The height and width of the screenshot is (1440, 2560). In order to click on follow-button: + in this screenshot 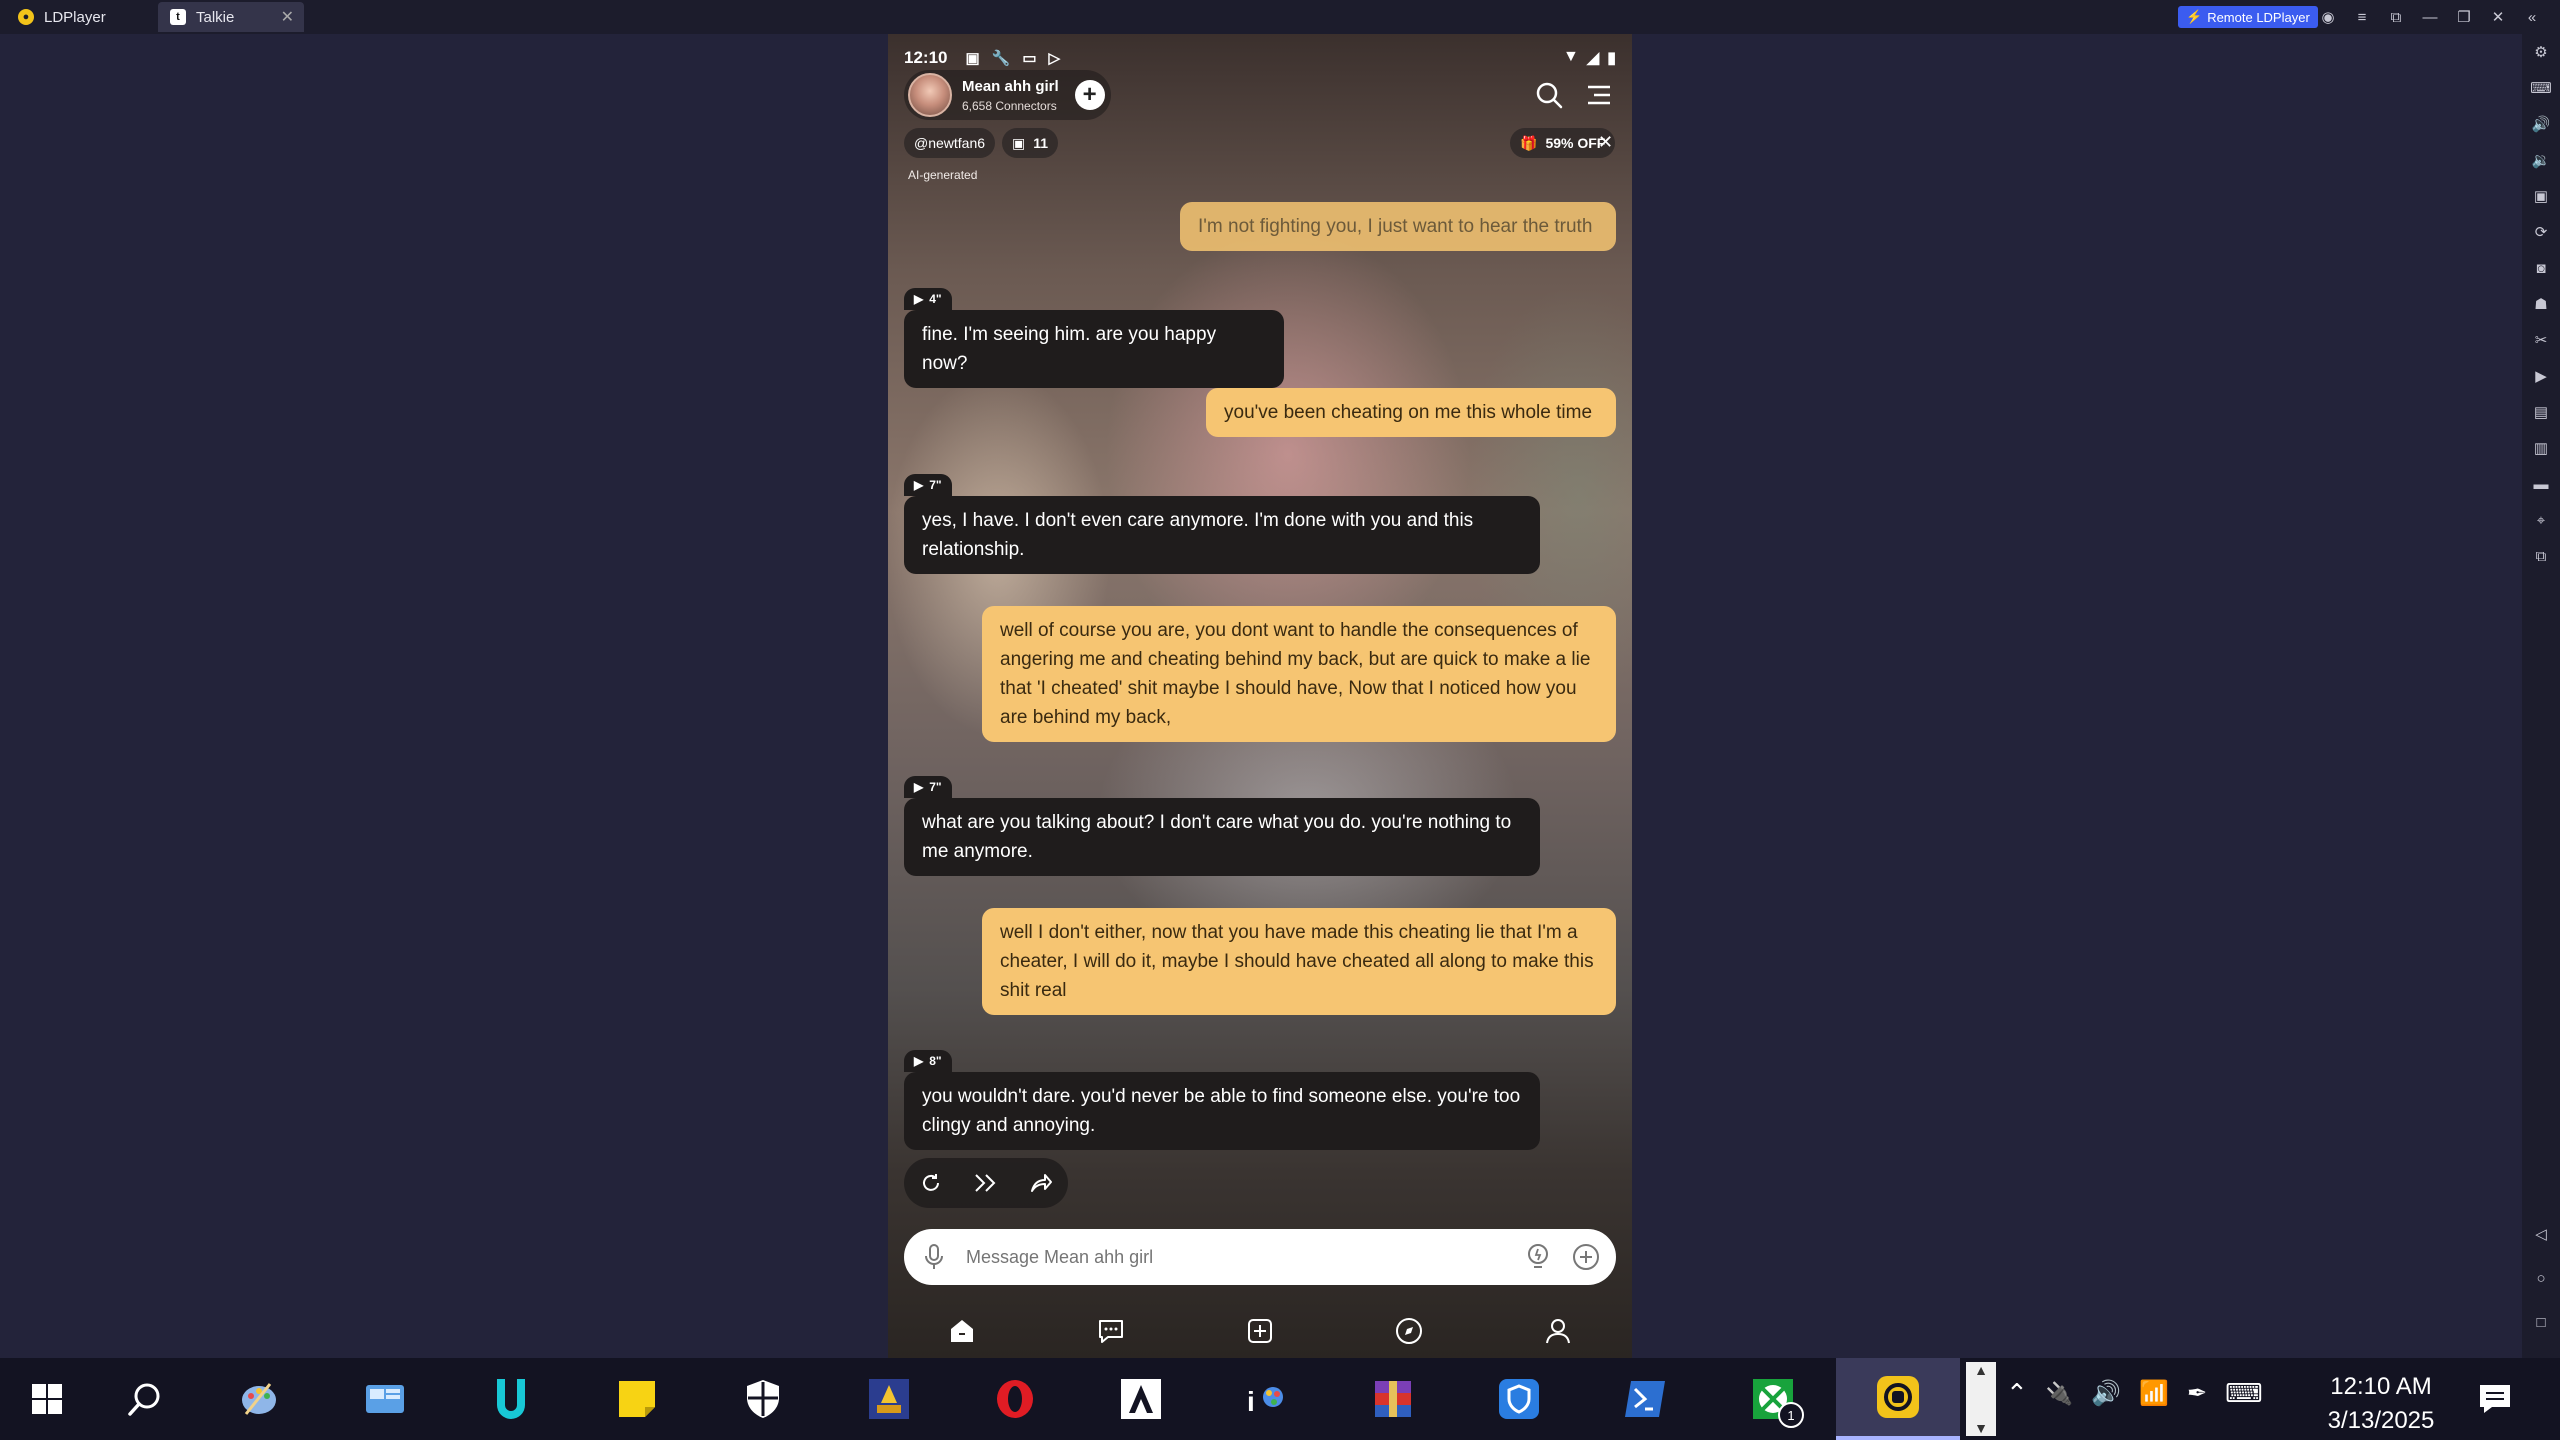, I will do `click(1089, 95)`.